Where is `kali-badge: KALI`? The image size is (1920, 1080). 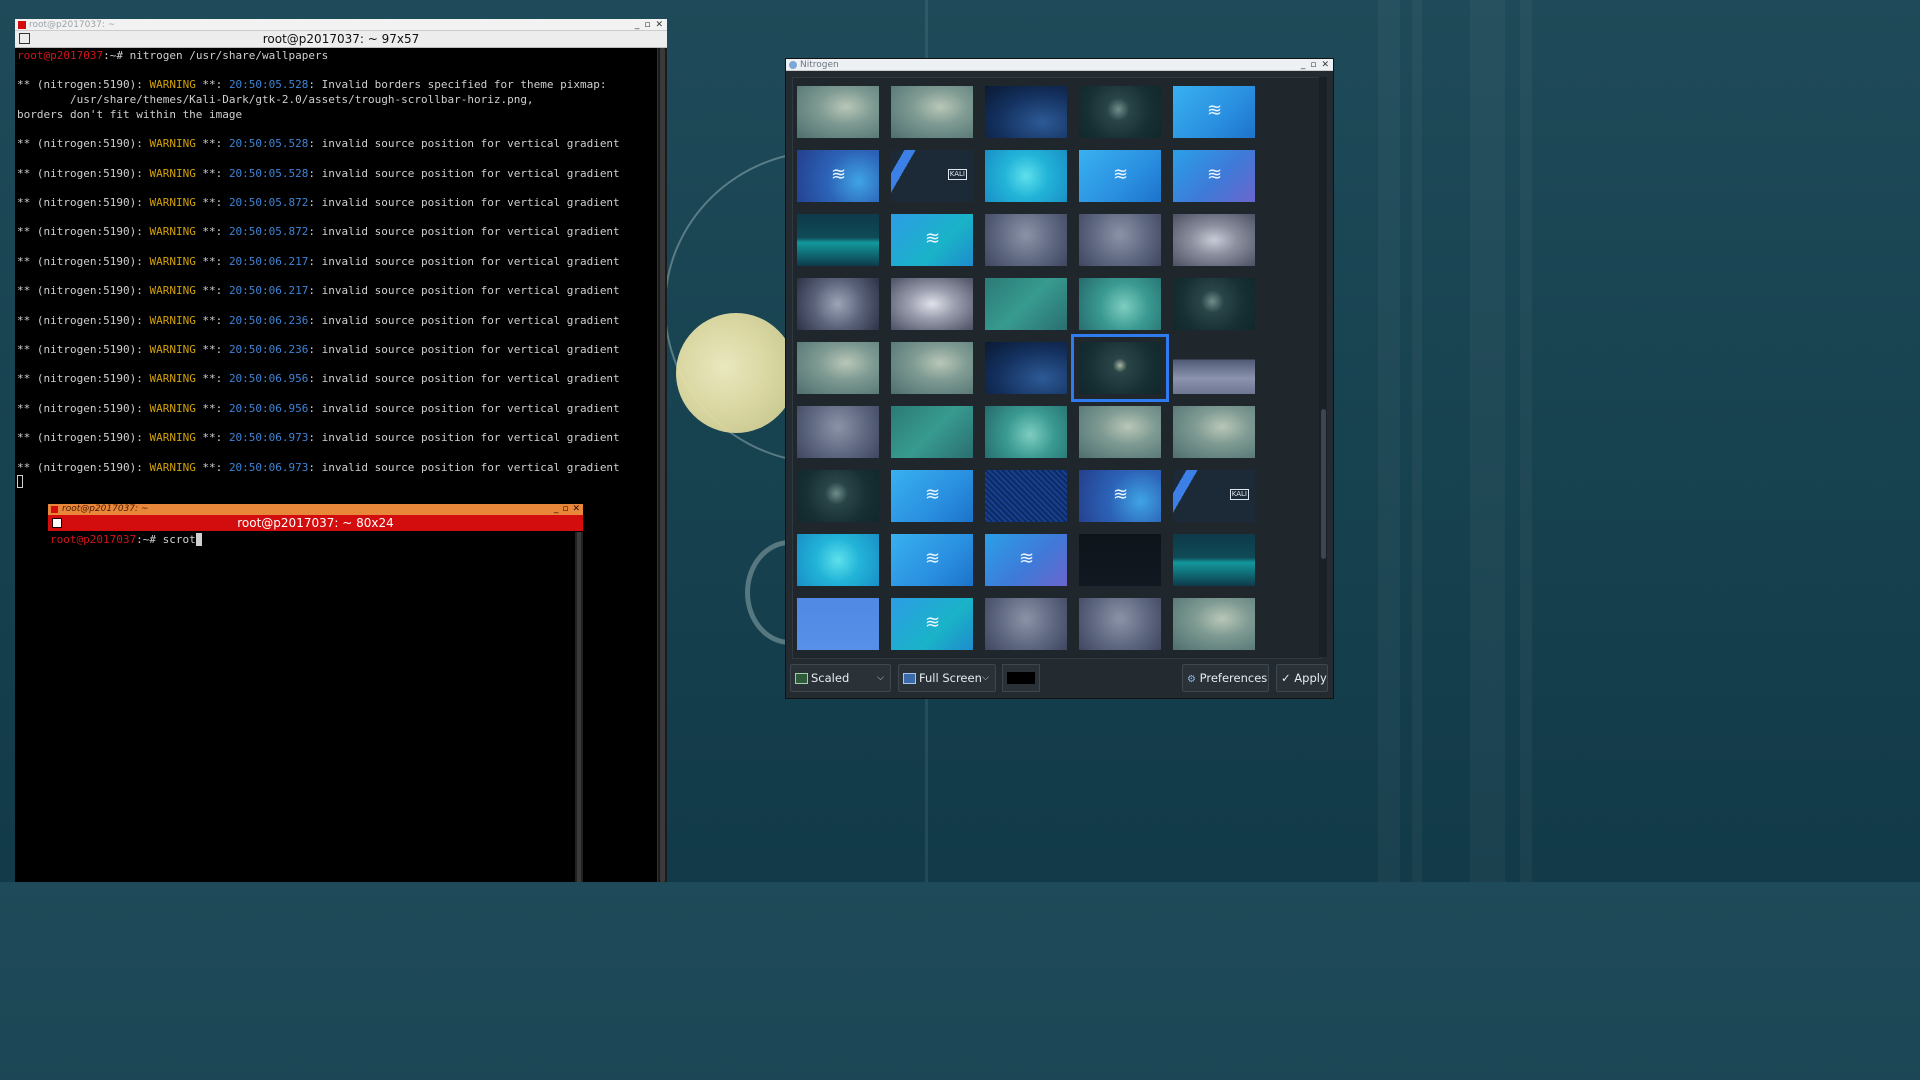 kali-badge: KALI is located at coordinates (1239, 494).